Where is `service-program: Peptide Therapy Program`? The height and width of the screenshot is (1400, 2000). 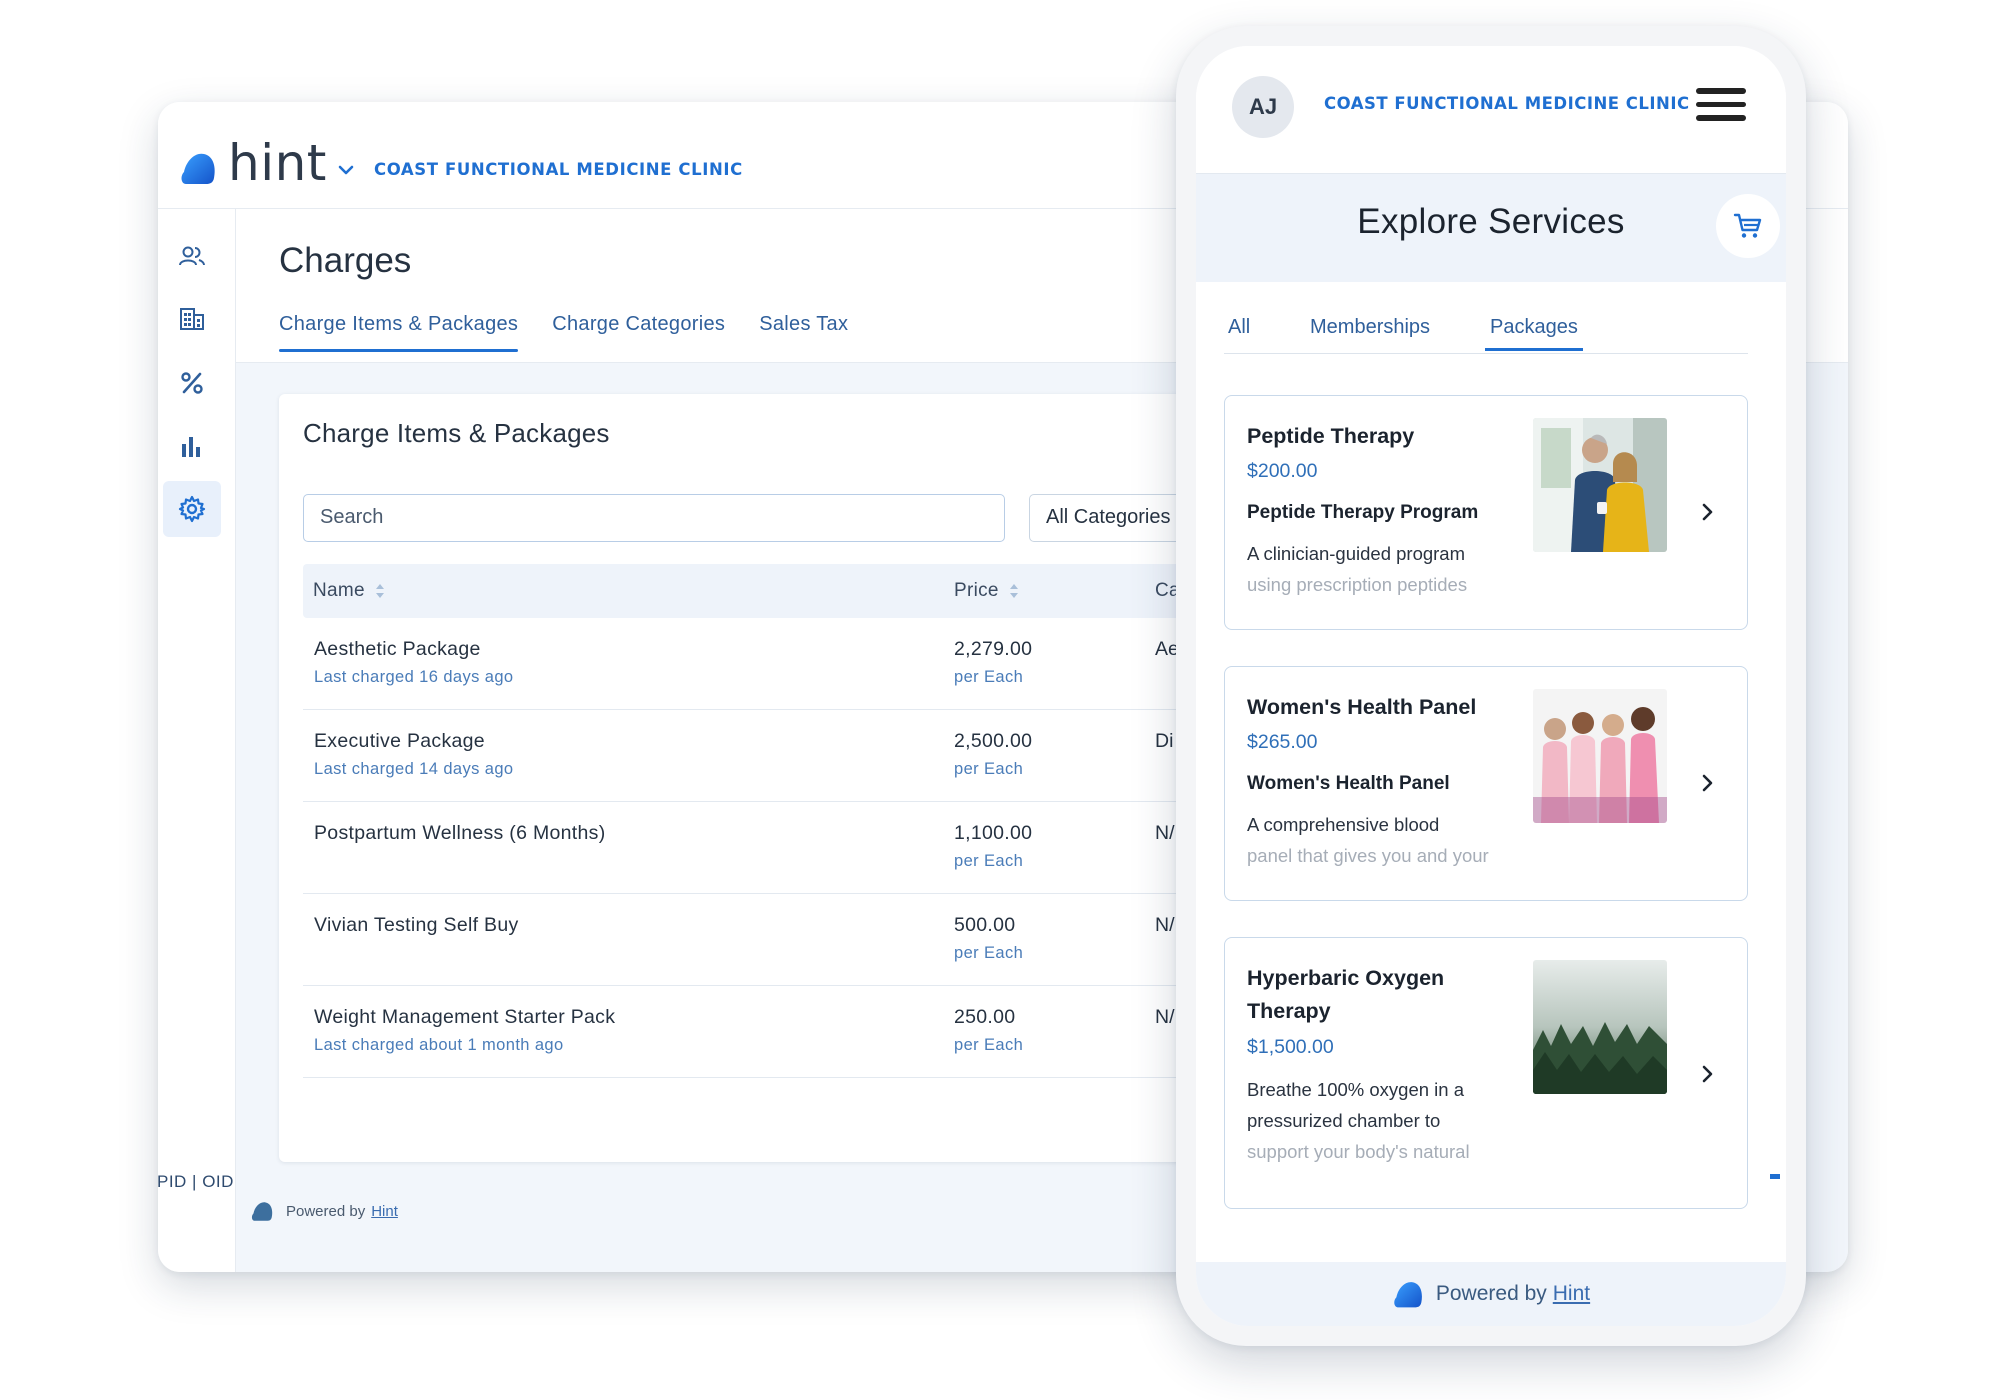
service-program: Peptide Therapy Program is located at coordinates (1363, 512).